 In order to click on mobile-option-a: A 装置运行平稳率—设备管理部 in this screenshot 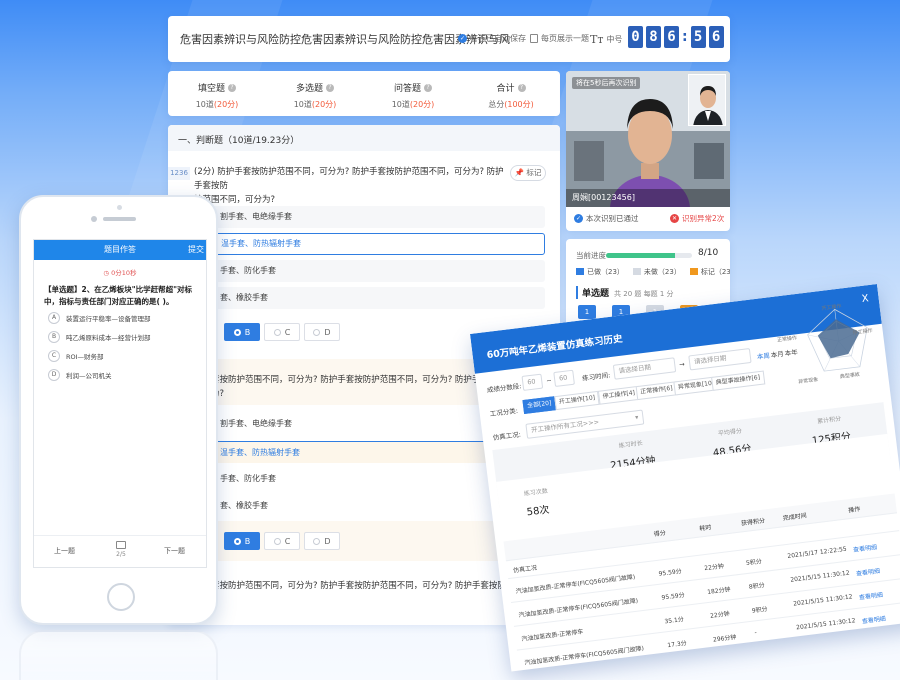, I will do `click(99, 318)`.